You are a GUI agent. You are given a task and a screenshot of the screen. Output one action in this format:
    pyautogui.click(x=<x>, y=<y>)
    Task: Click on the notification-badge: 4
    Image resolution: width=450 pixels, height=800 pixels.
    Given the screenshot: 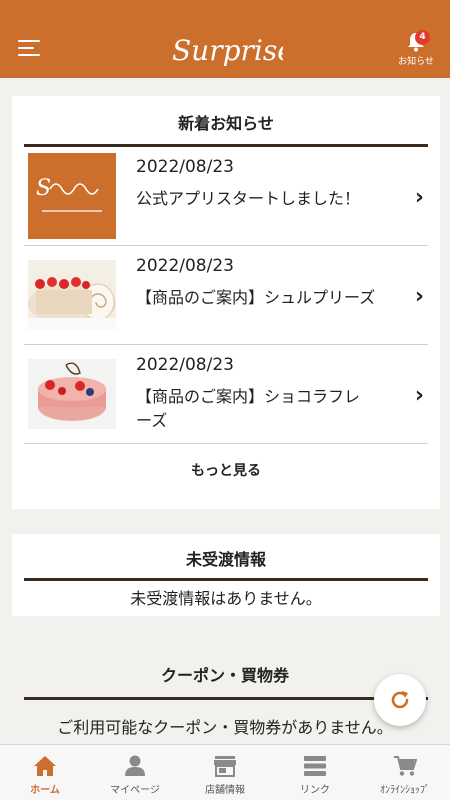 What is the action you would take?
    pyautogui.click(x=422, y=37)
    